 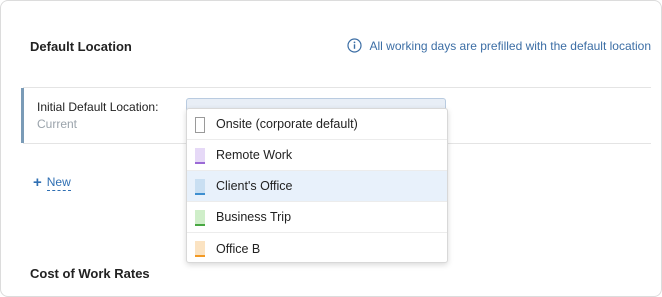 I want to click on new-location-link: + New, so click(x=52, y=183).